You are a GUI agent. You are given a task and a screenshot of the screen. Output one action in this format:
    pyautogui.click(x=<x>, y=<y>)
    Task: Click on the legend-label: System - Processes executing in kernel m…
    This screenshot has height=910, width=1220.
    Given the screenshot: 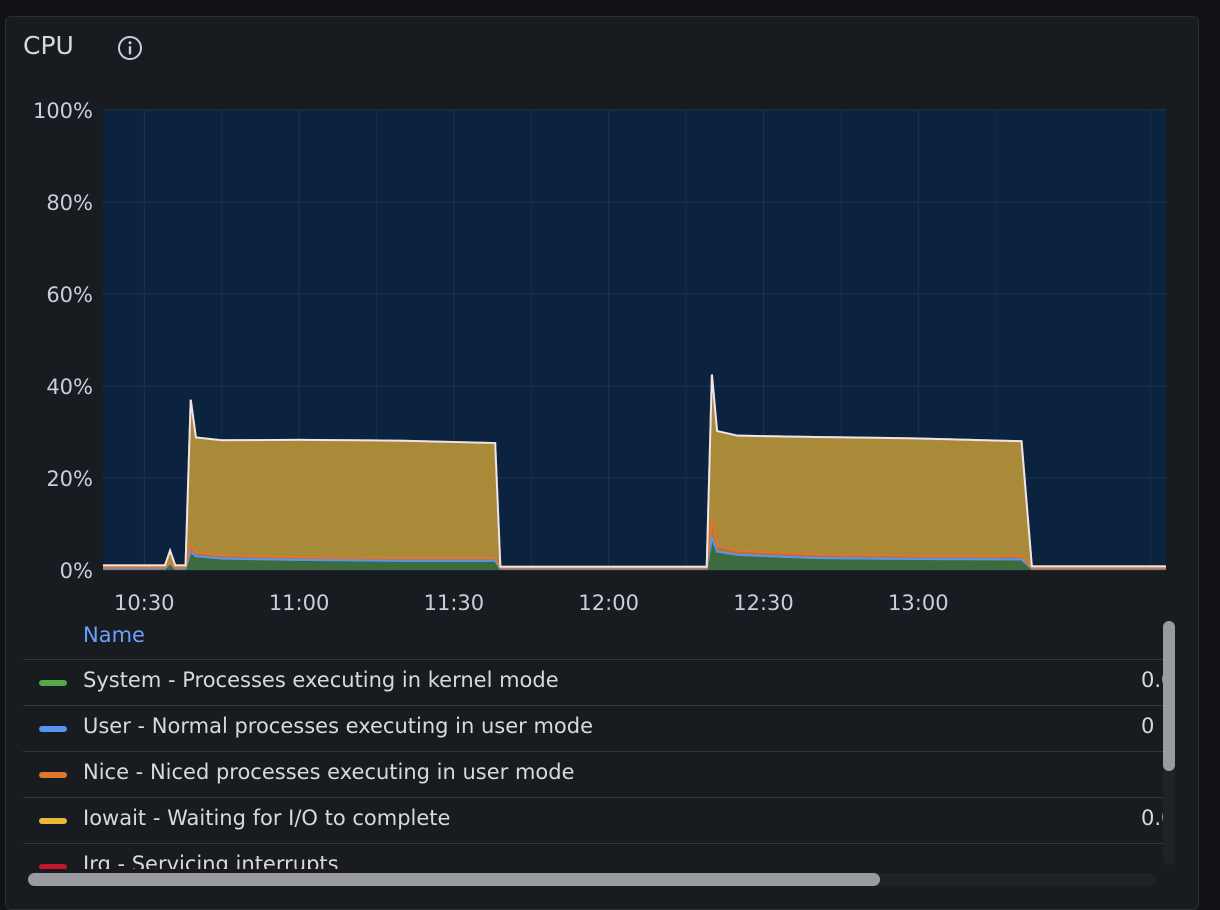 What is the action you would take?
    pyautogui.click(x=321, y=680)
    